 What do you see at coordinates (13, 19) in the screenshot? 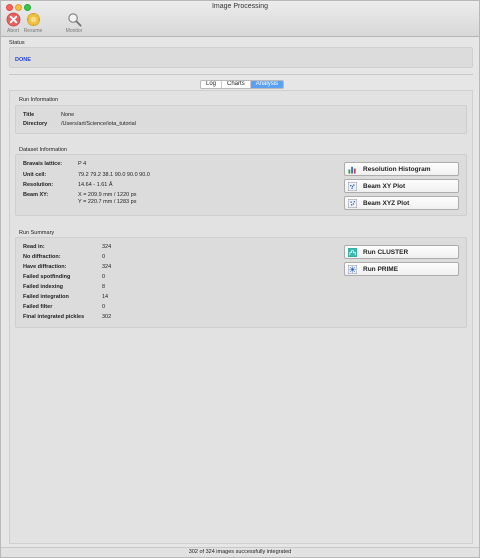
I see `abort-icon` at bounding box center [13, 19].